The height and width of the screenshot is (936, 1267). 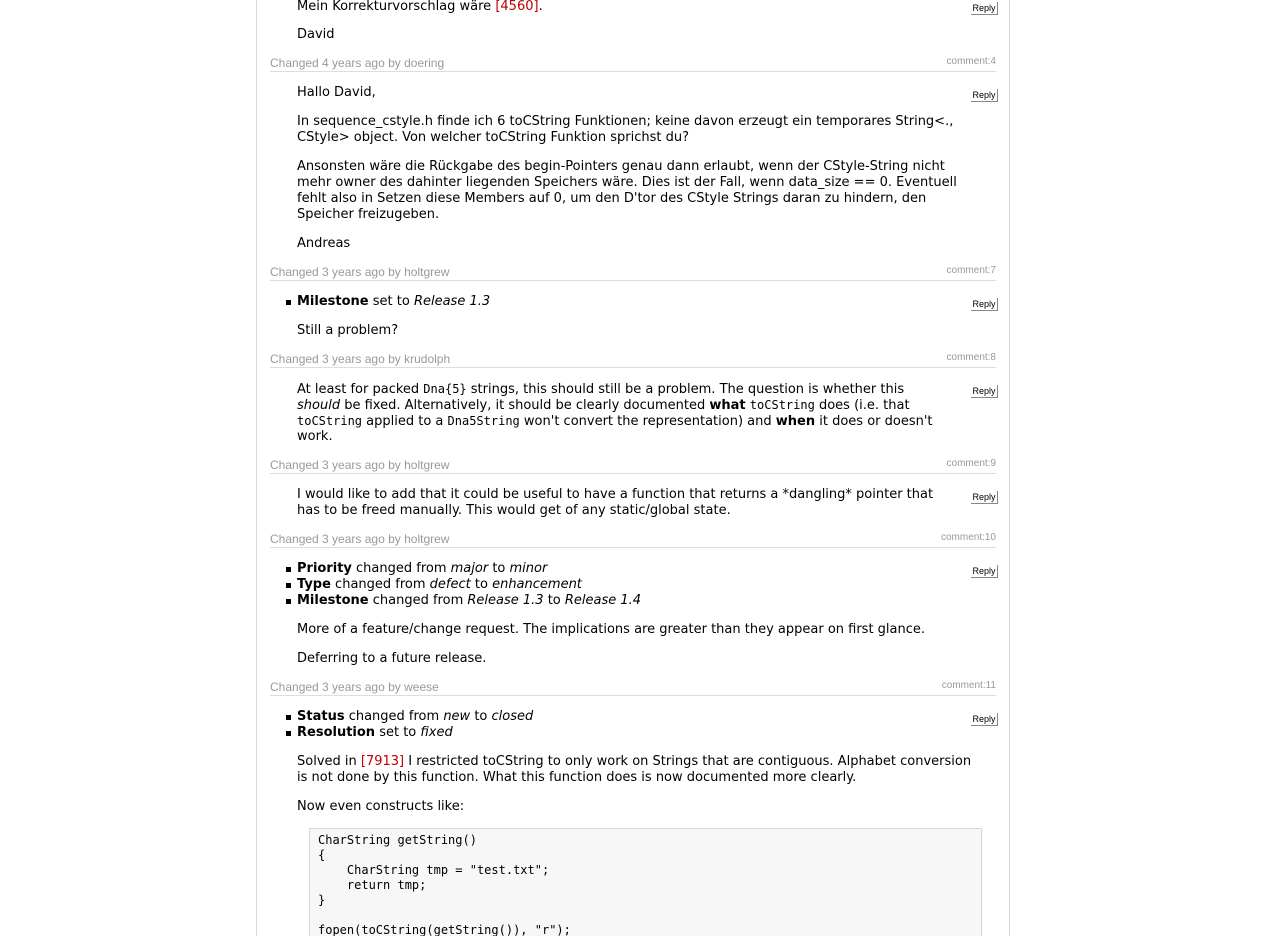 What do you see at coordinates (795, 421) in the screenshot?
I see `strong: when` at bounding box center [795, 421].